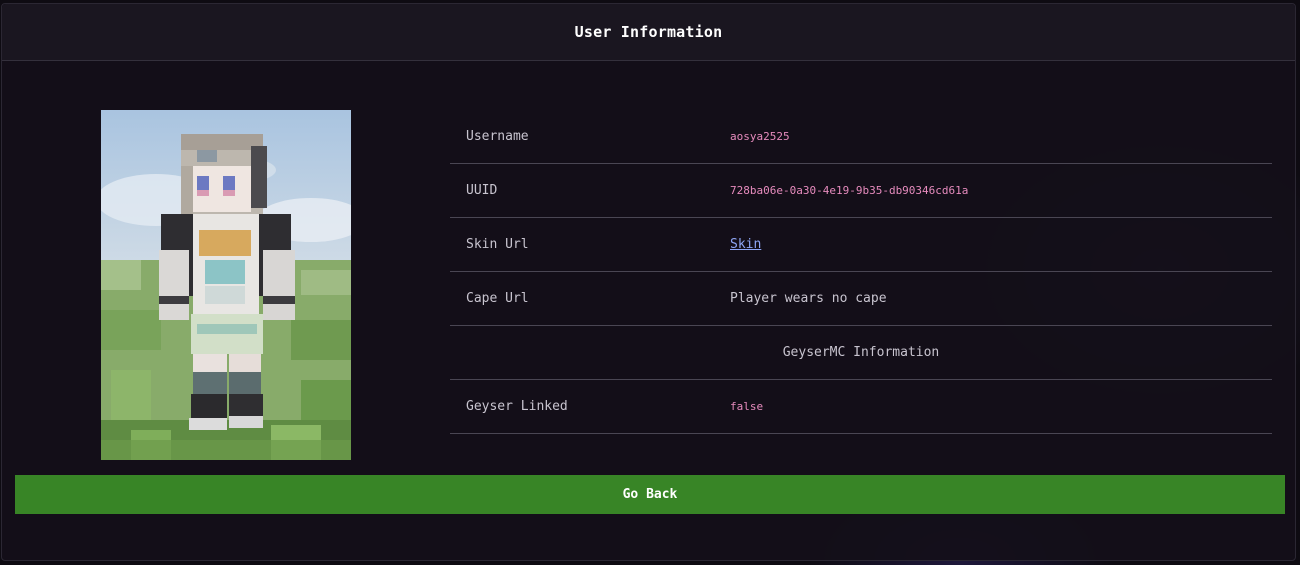 The image size is (1300, 565). I want to click on uuid-label: UUID, so click(482, 190).